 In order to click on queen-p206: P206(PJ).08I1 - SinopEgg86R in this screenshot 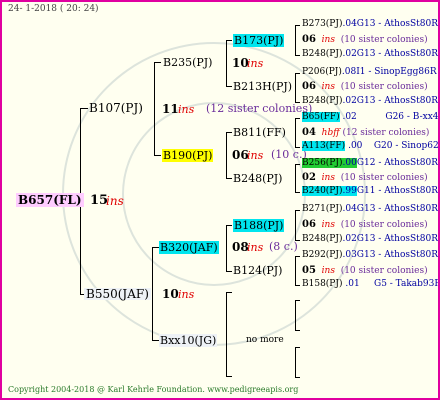, I will do `click(369, 72)`.